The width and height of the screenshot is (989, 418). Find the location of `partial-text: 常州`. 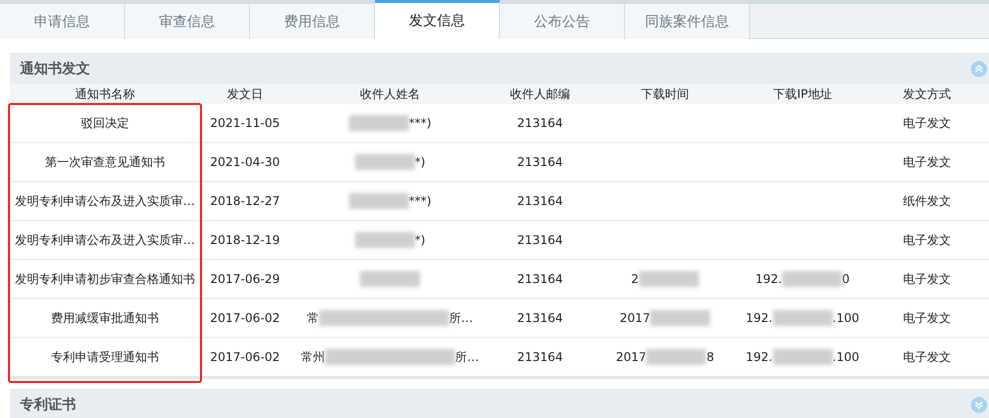

partial-text: 常州 is located at coordinates (313, 357).